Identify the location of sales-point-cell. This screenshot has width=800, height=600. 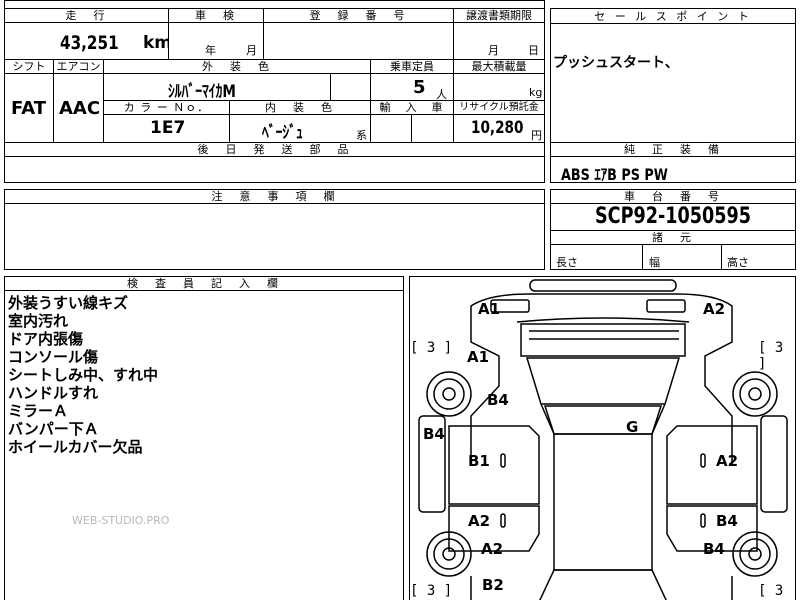
(673, 83).